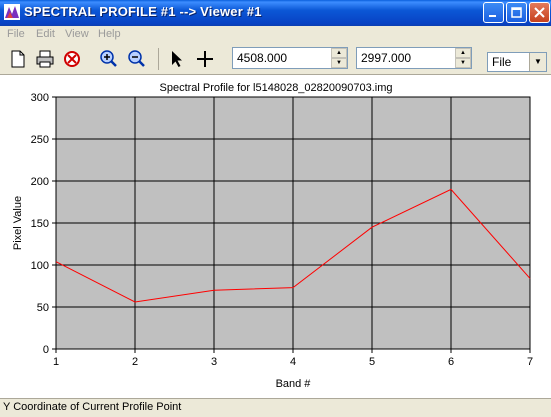 This screenshot has width=551, height=417. What do you see at coordinates (18, 59) in the screenshot?
I see `new-icon` at bounding box center [18, 59].